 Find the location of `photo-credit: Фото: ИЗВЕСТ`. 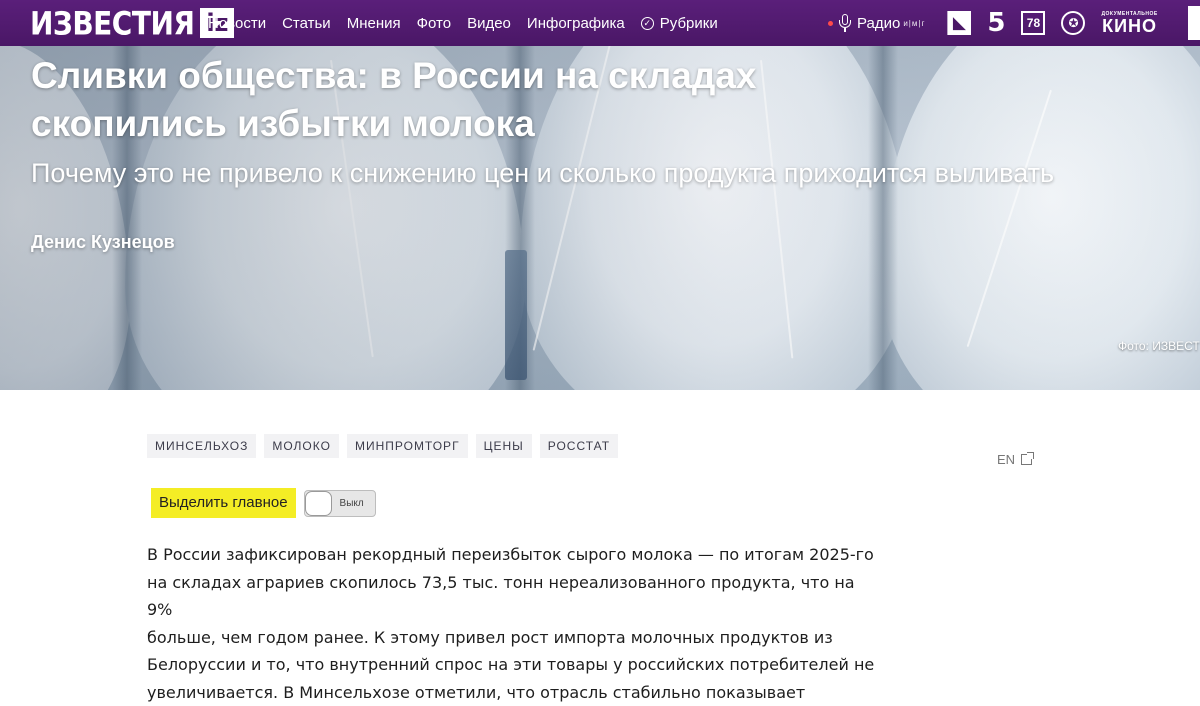

photo-credit: Фото: ИЗВЕСТ is located at coordinates (1159, 346).